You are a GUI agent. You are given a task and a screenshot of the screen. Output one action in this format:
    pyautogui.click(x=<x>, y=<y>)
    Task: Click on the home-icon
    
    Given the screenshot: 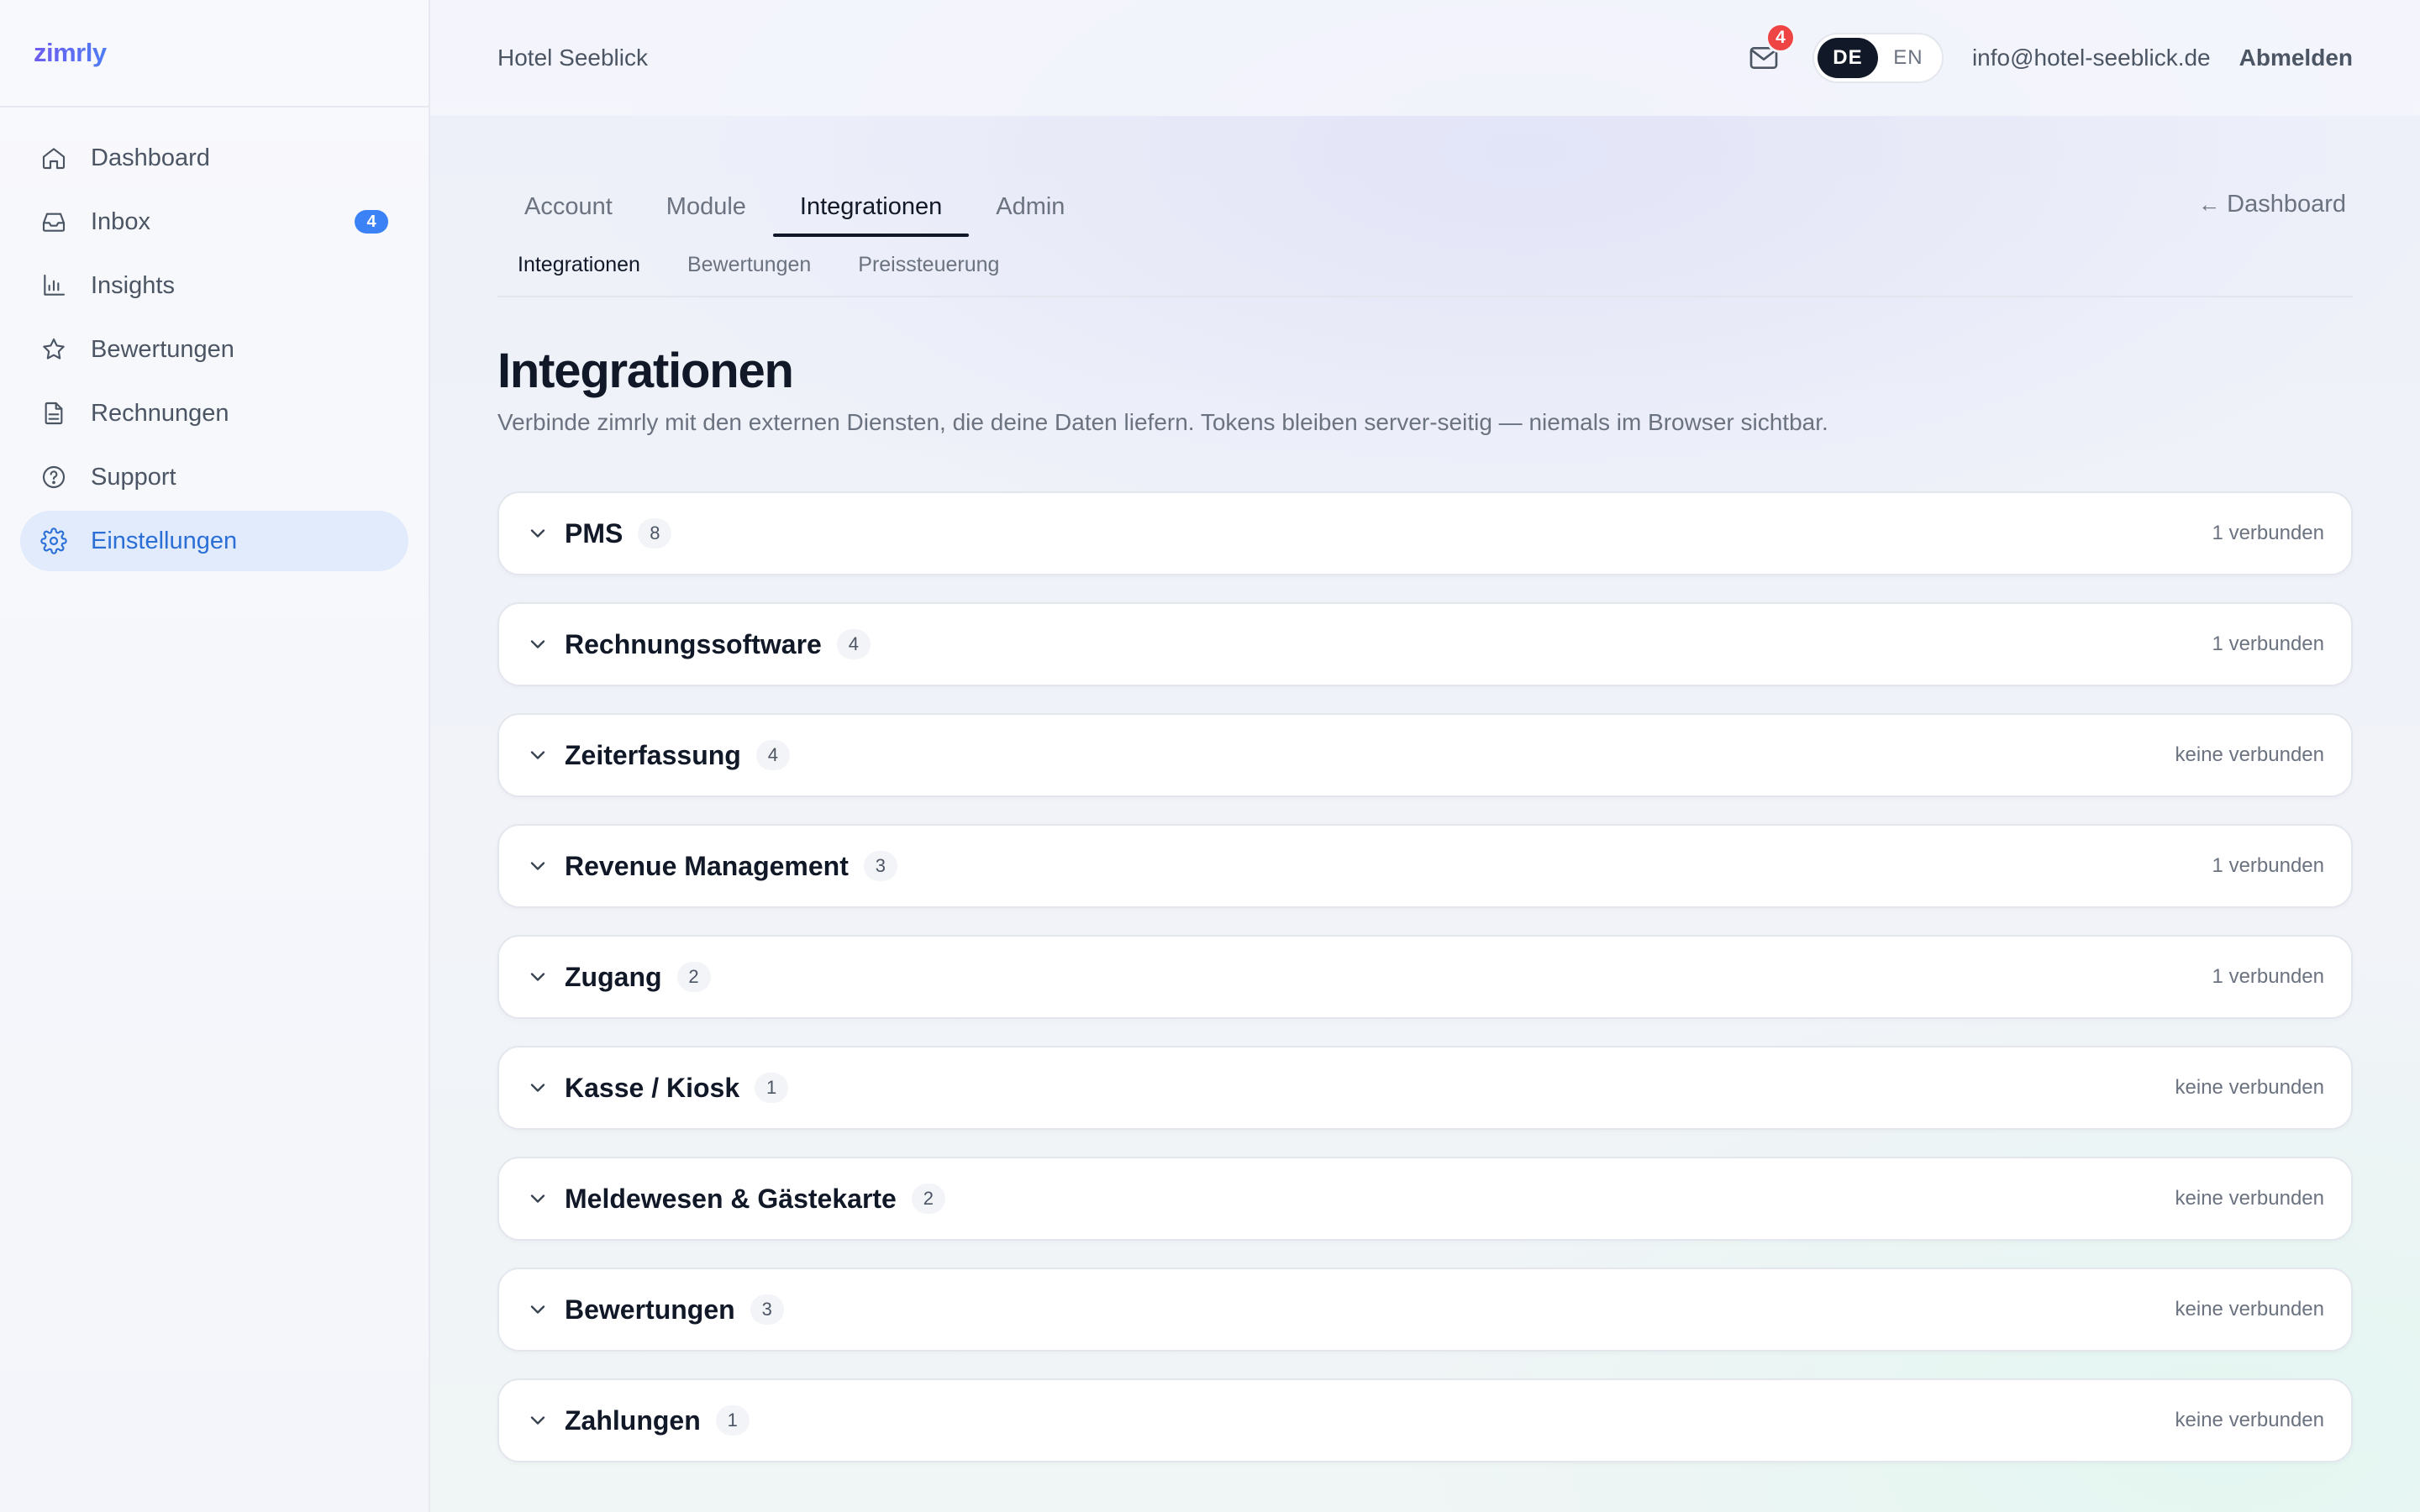 What is the action you would take?
    pyautogui.click(x=53, y=157)
    